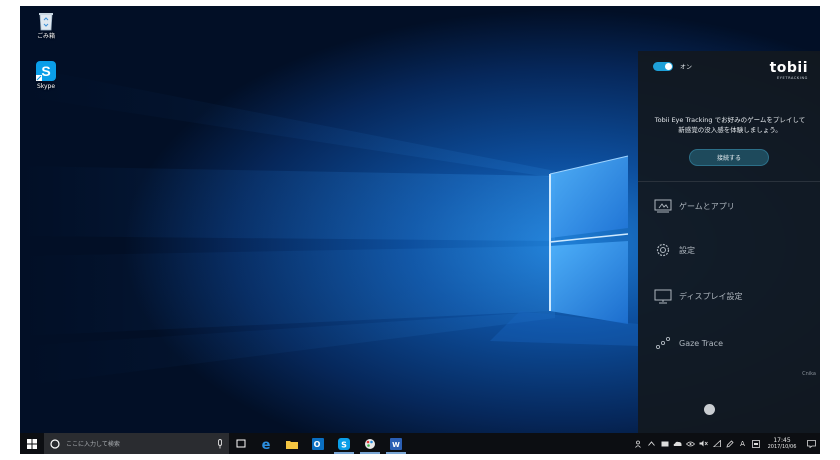  I want to click on search-placeholder: ここに入力して検索, so click(93, 444).